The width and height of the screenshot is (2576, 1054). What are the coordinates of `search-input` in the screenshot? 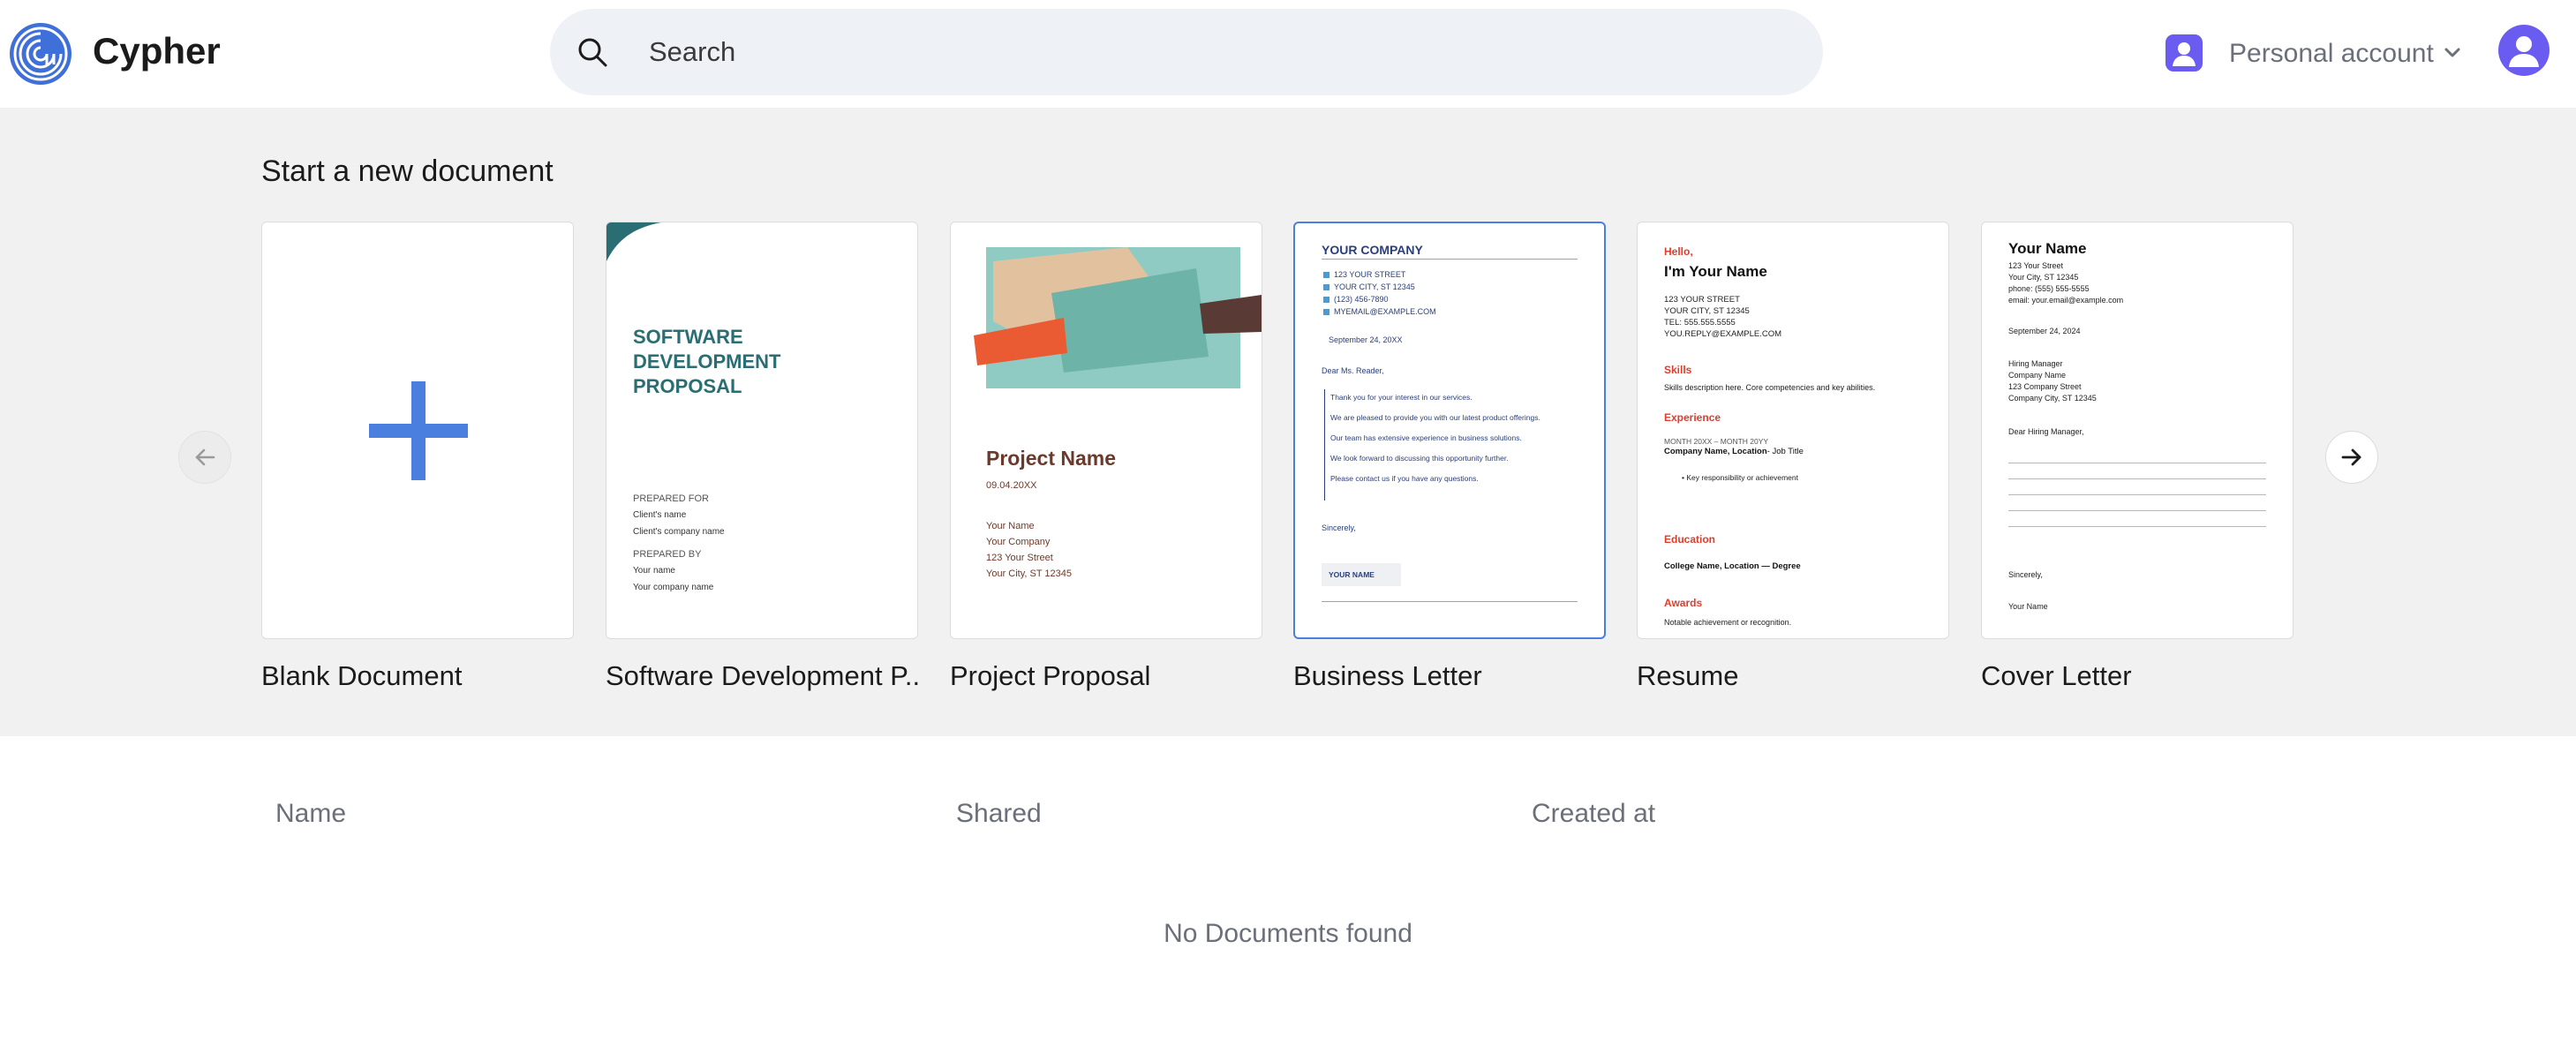 It's located at (1214, 52).